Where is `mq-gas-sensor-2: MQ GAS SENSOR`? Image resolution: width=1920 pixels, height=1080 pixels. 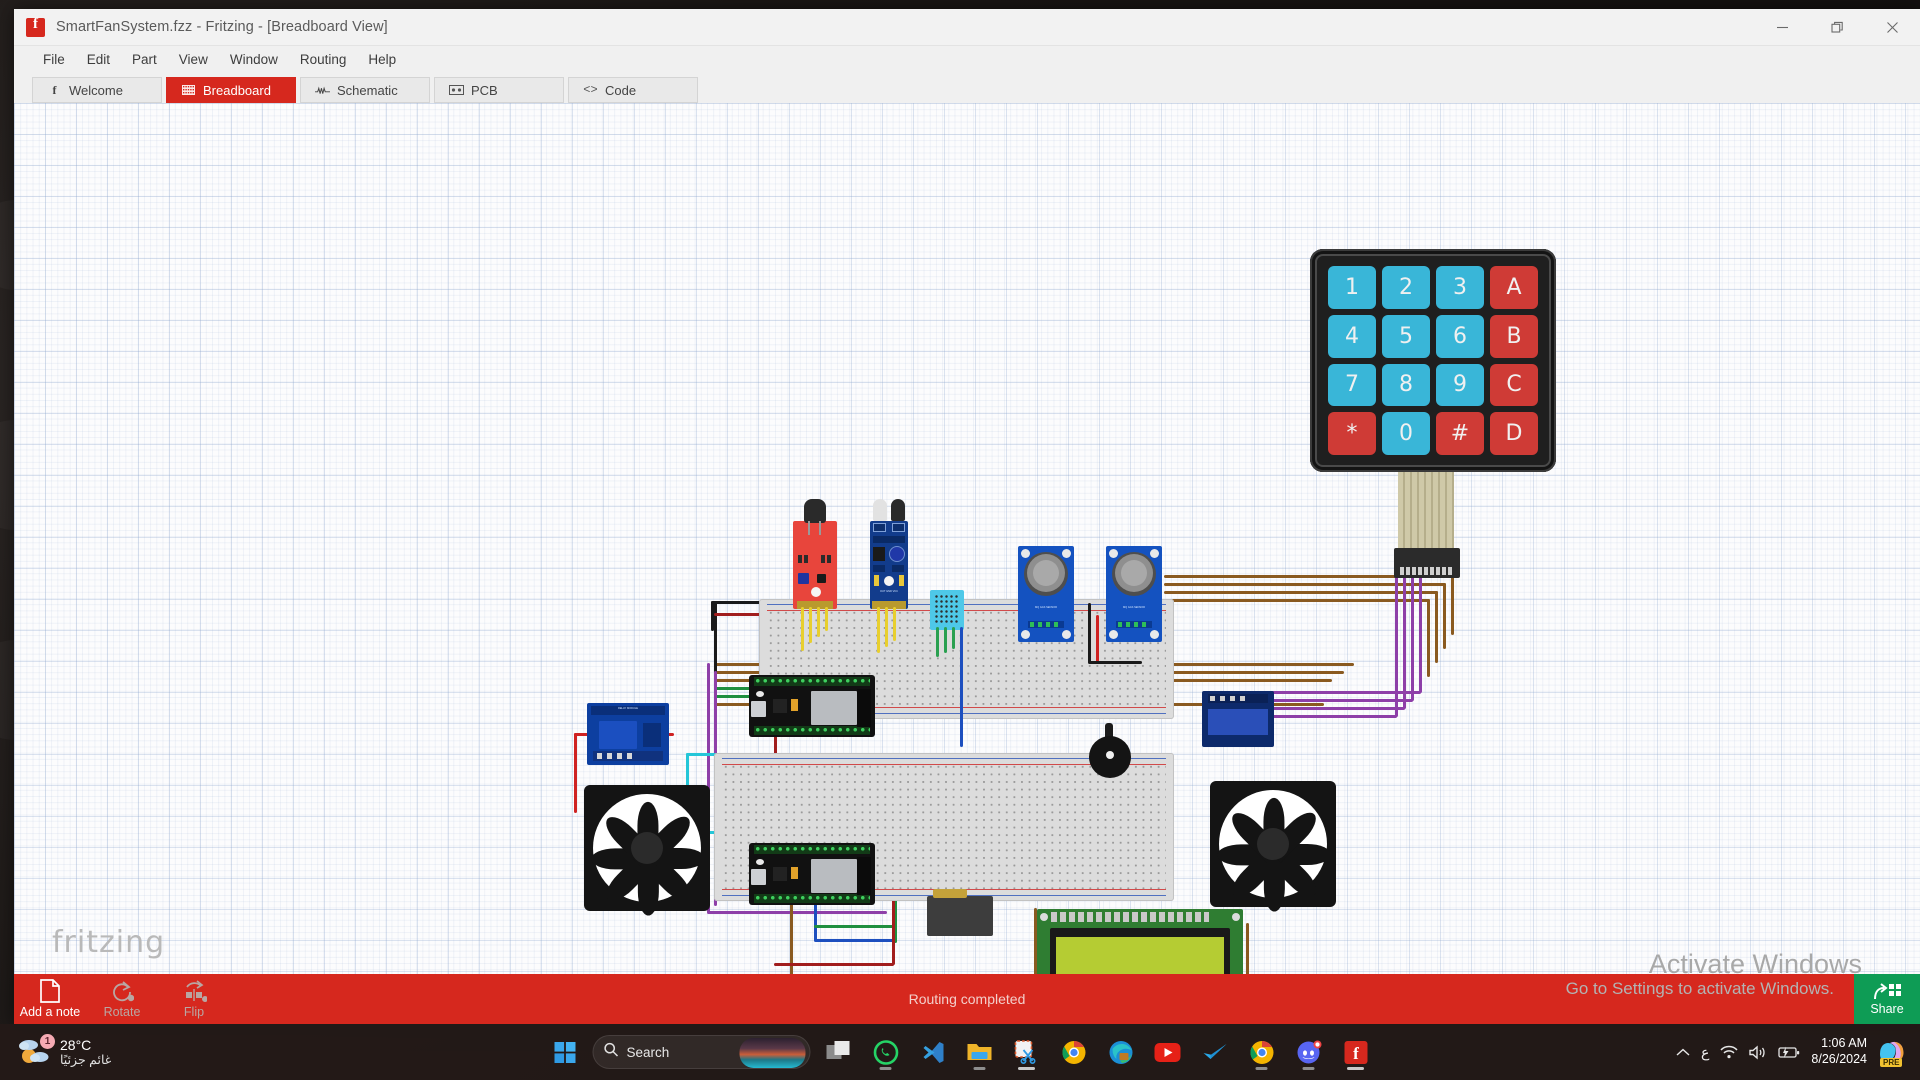
mq-gas-sensor-2: MQ GAS SENSOR is located at coordinates (1134, 594).